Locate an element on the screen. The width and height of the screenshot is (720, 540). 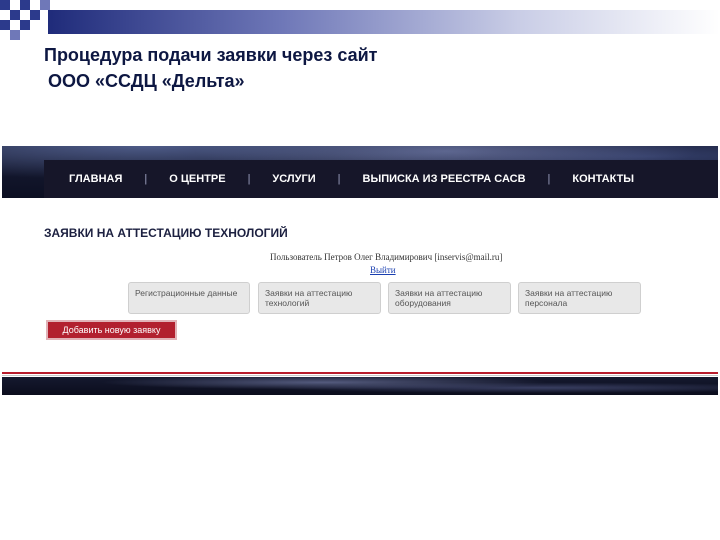
add-new-application-button: Добавить новую заявку is located at coordinates (111, 330).